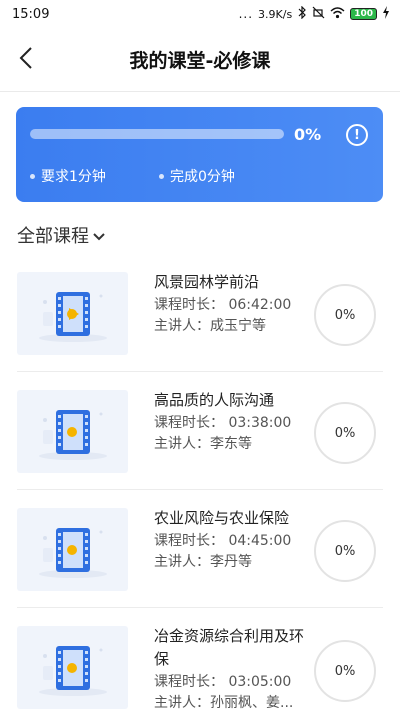  I want to click on required-time: 要求1分钟, so click(68, 176).